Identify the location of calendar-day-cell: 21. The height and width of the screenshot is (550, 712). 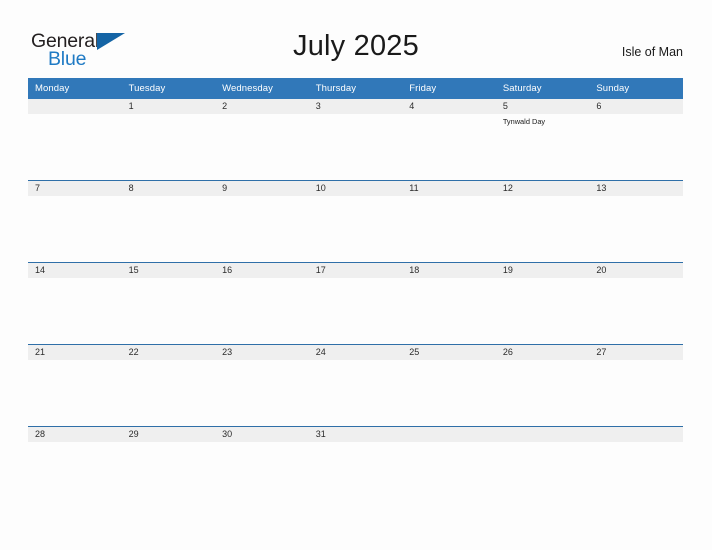
(75, 385).